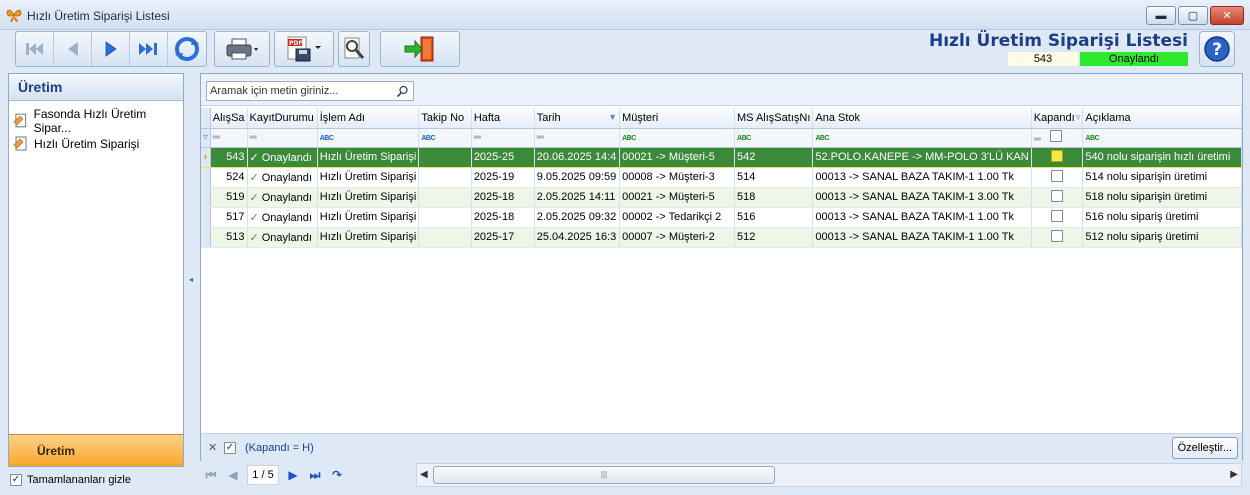 Image resolution: width=1250 pixels, height=495 pixels. What do you see at coordinates (229, 177) in the screenshot?
I see `cell-alis: 524` at bounding box center [229, 177].